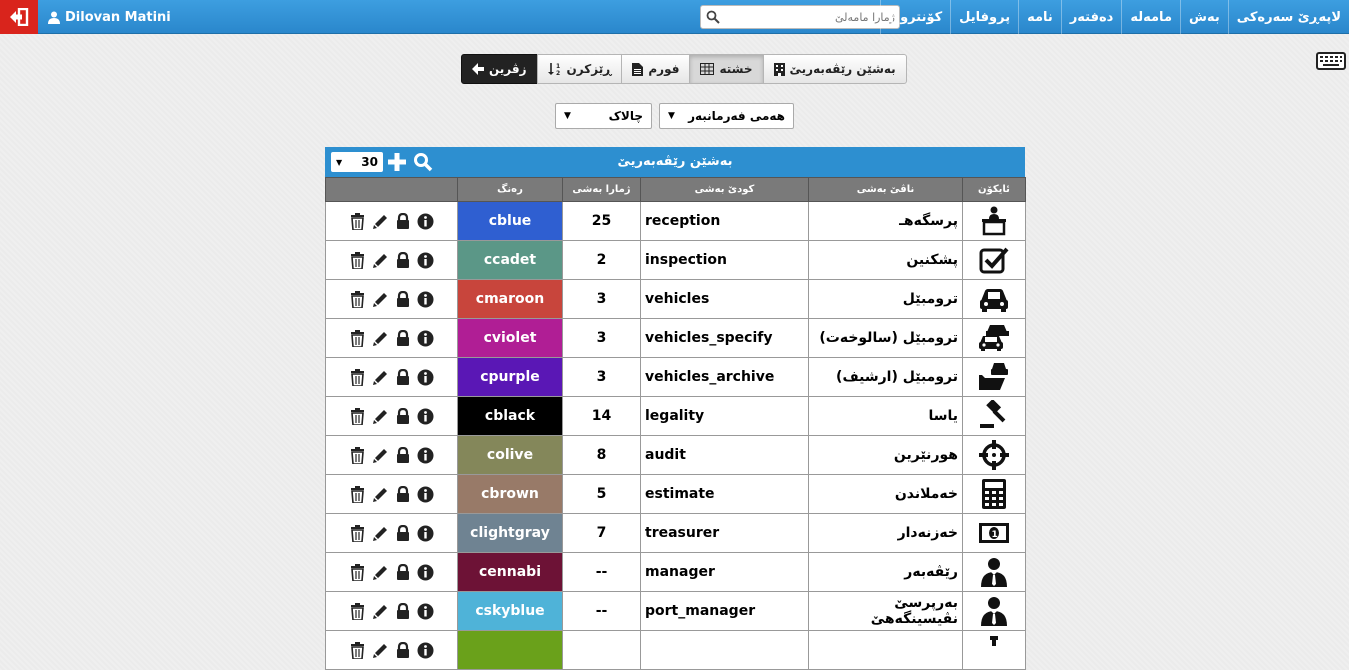  Describe the element at coordinates (603, 116) in the screenshot. I see `status-filter-select: ▼ چالاک` at that location.